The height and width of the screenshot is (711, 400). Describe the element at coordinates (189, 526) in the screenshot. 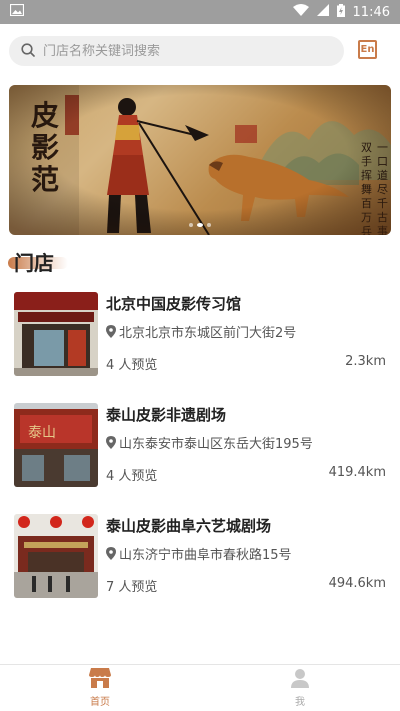

I see `store-name: 泰山皮影曲阜六艺城剧场` at that location.